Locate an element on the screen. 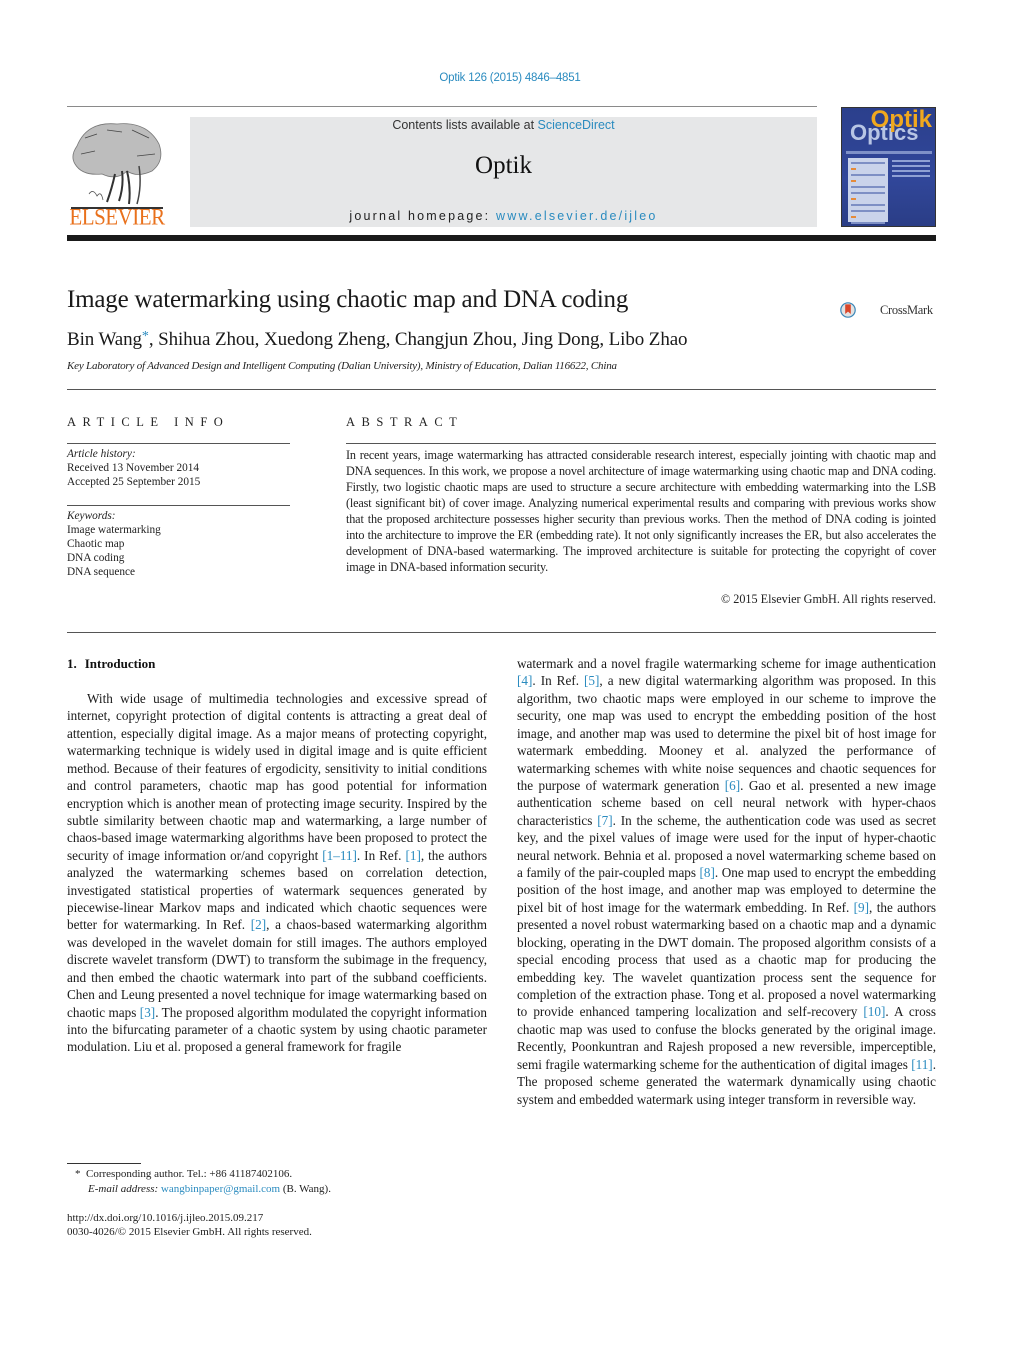 Image resolution: width=1020 pixels, height=1351 pixels. citation-link: [10] is located at coordinates (874, 1011).